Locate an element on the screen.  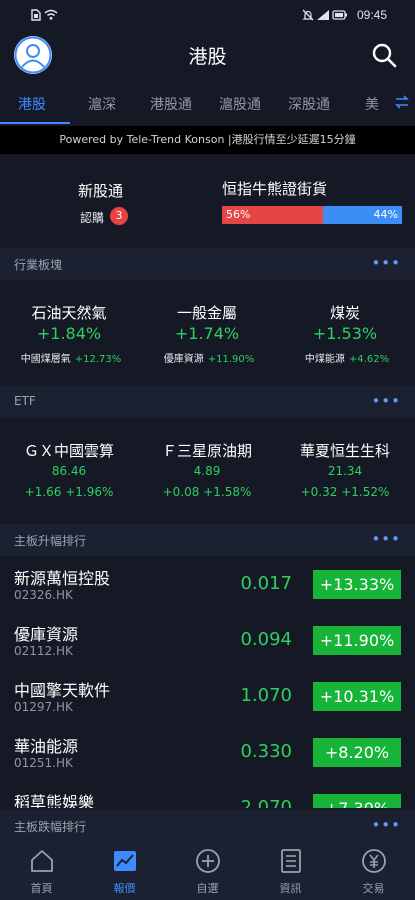
stock-code: 02326.HK is located at coordinates (43, 595).